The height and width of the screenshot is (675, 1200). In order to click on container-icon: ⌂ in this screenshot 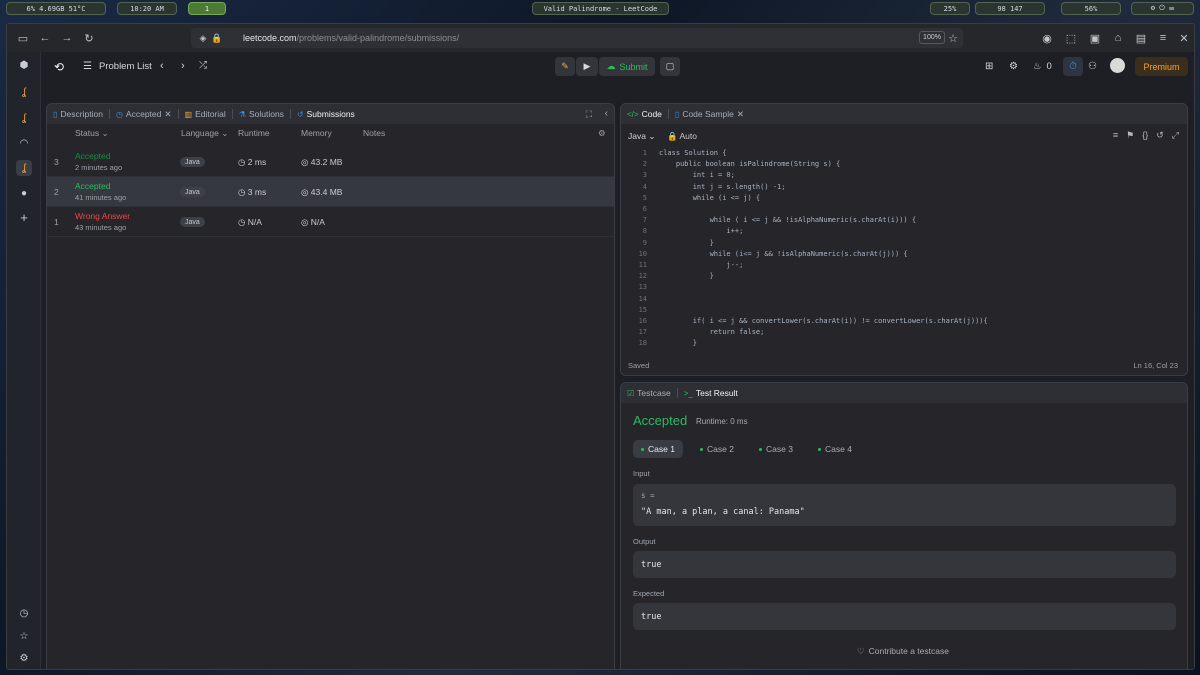, I will do `click(1118, 38)`.